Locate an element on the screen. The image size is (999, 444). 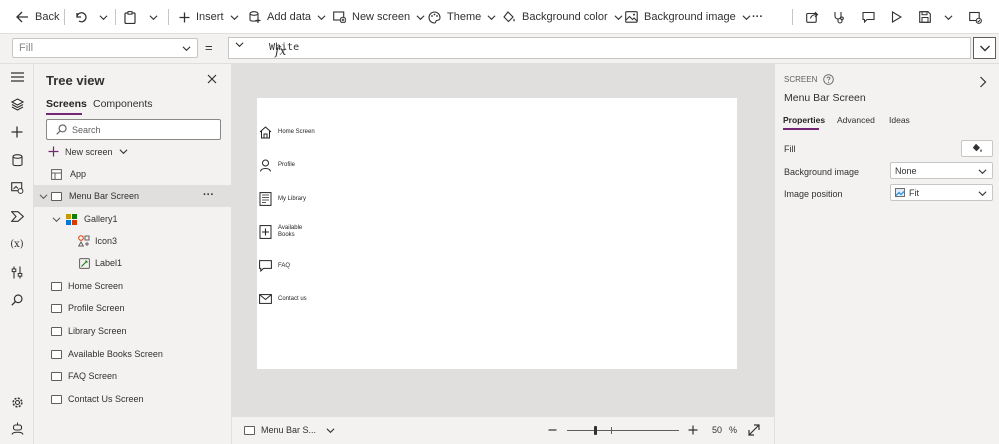
tree-view-button is located at coordinates (17, 104).